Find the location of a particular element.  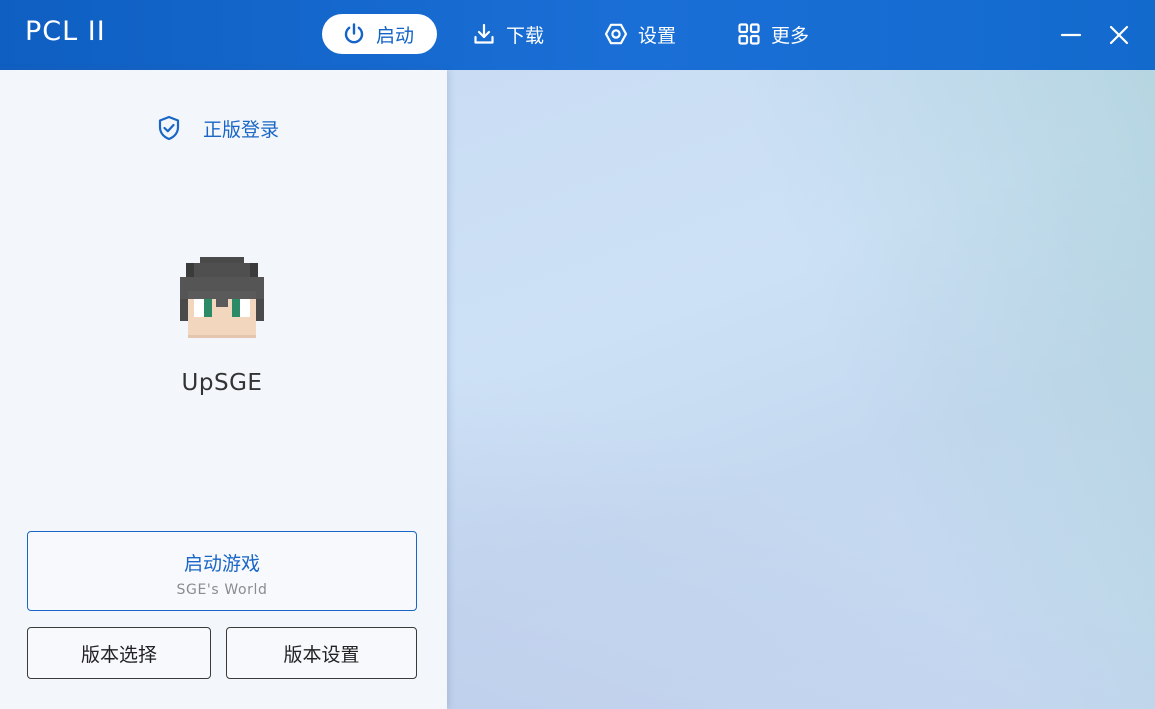

tab-launch-label: 启动 is located at coordinates (395, 35).